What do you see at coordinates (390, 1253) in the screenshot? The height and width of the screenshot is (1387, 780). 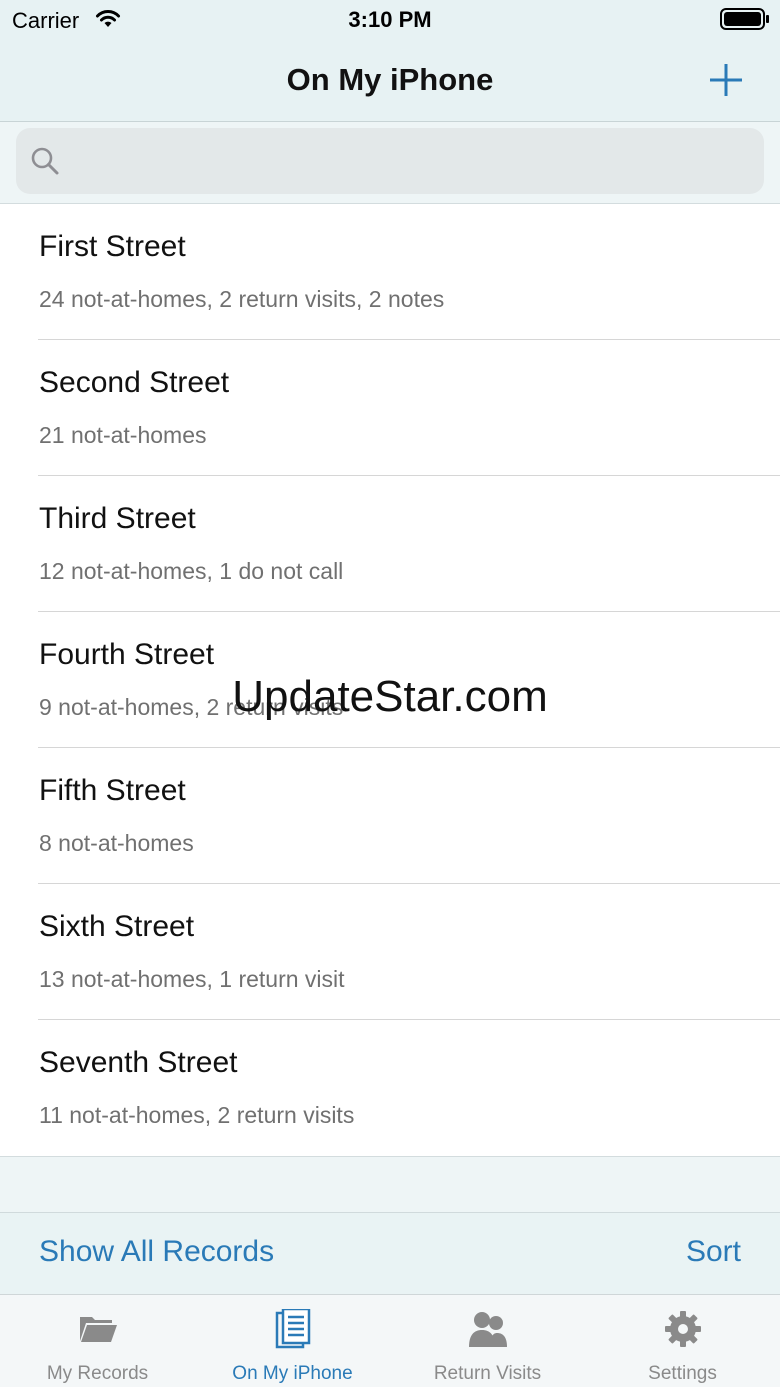 I see `bottom-toolbar: Show All Records Sort` at bounding box center [390, 1253].